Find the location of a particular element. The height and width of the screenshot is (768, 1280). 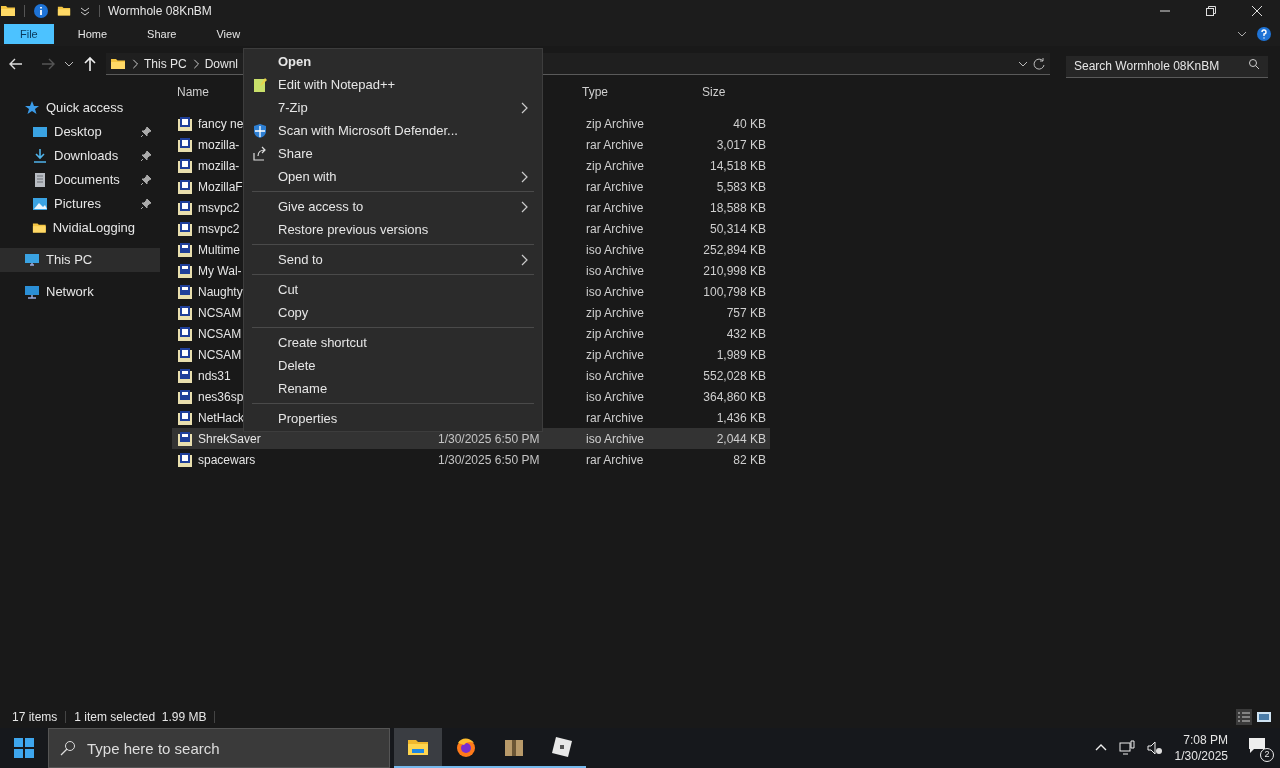

sidebar-label: Downloads is located at coordinates (86, 156).